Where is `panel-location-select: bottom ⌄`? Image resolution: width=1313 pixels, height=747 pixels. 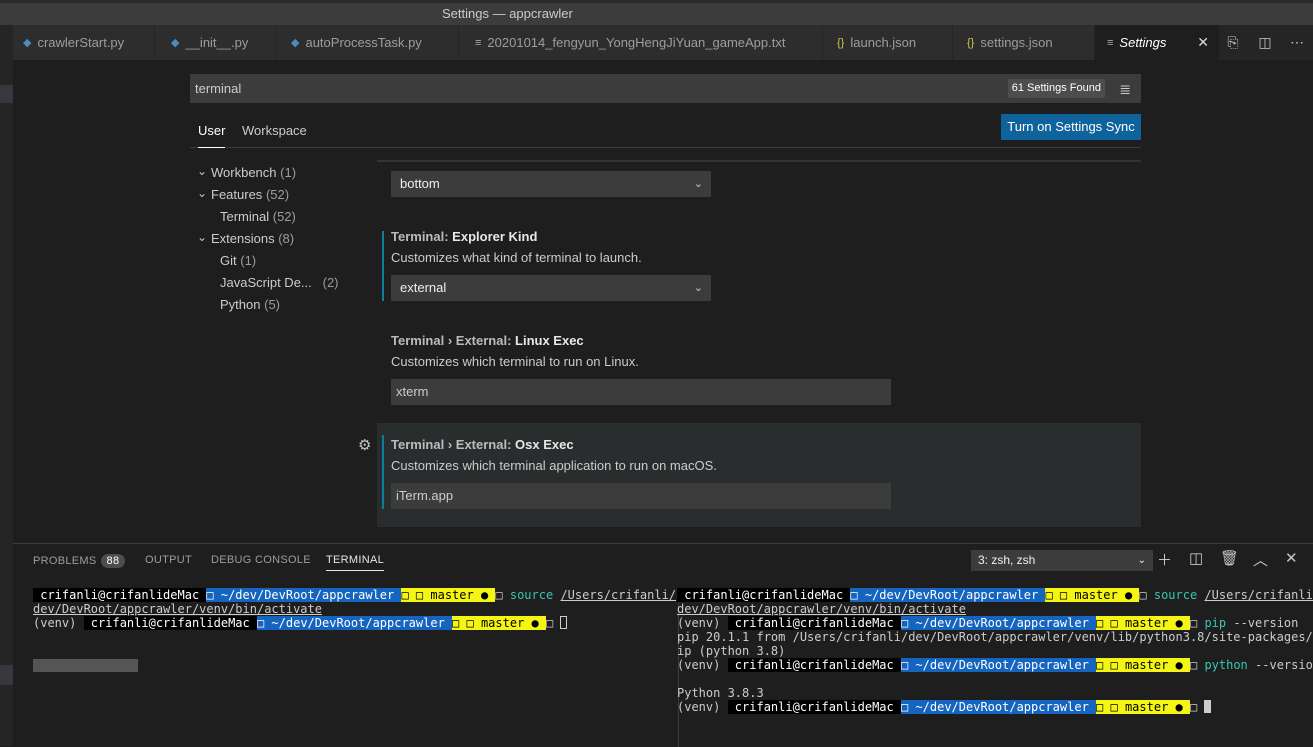 panel-location-select: bottom ⌄ is located at coordinates (551, 184).